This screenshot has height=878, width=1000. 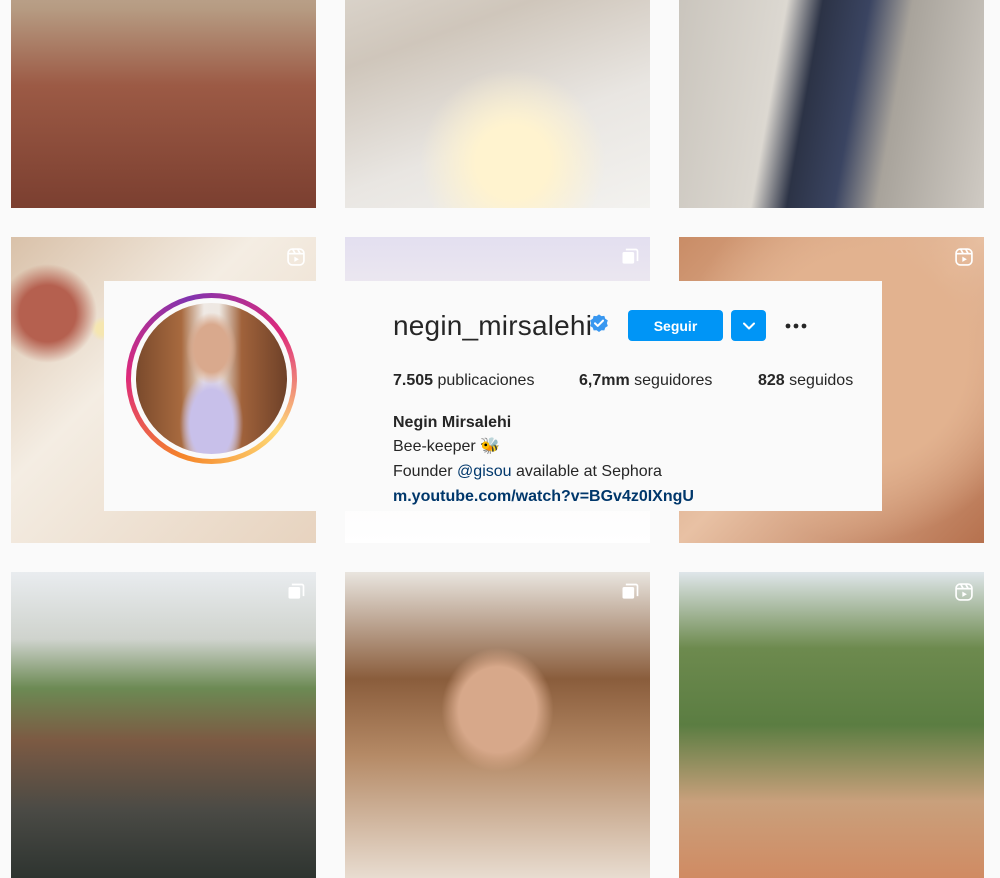 I want to click on bee-emoji: 🐝, so click(x=490, y=446).